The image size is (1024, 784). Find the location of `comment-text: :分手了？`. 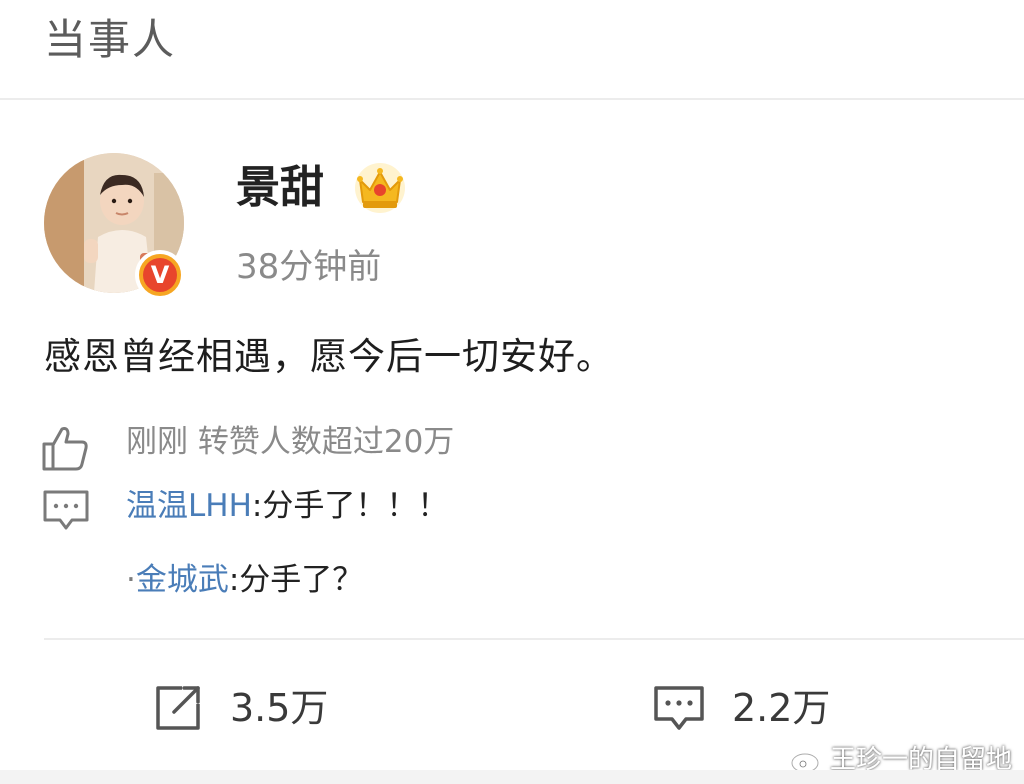

comment-text: :分手了？ is located at coordinates (296, 580).